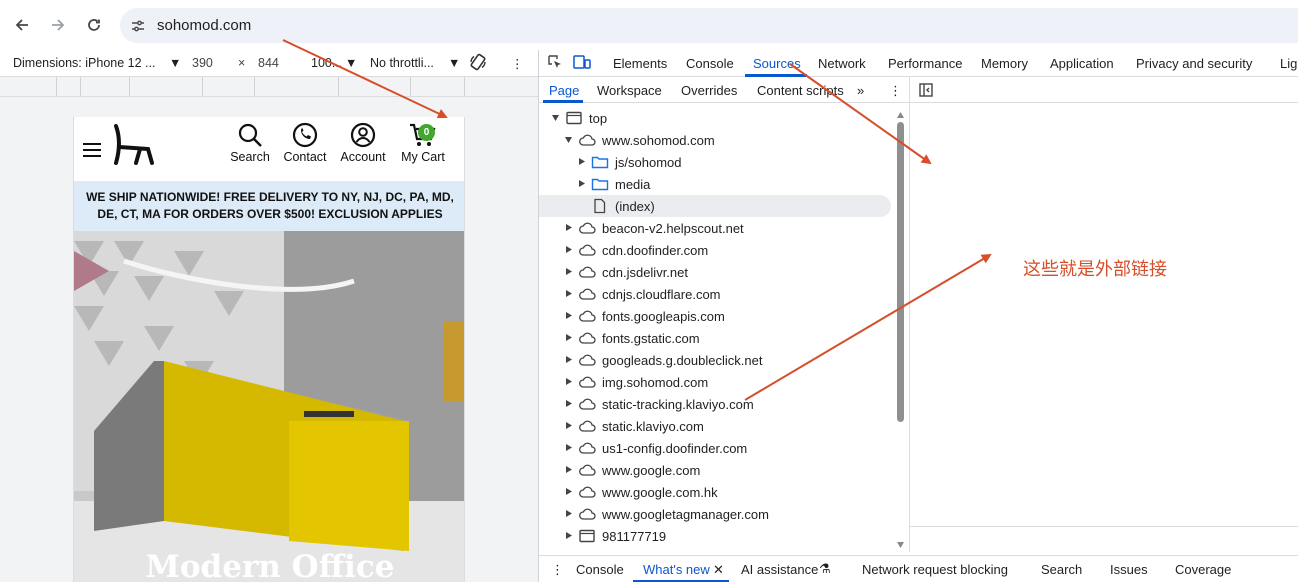  What do you see at coordinates (710, 63) in the screenshot?
I see `tab-console: Console` at bounding box center [710, 63].